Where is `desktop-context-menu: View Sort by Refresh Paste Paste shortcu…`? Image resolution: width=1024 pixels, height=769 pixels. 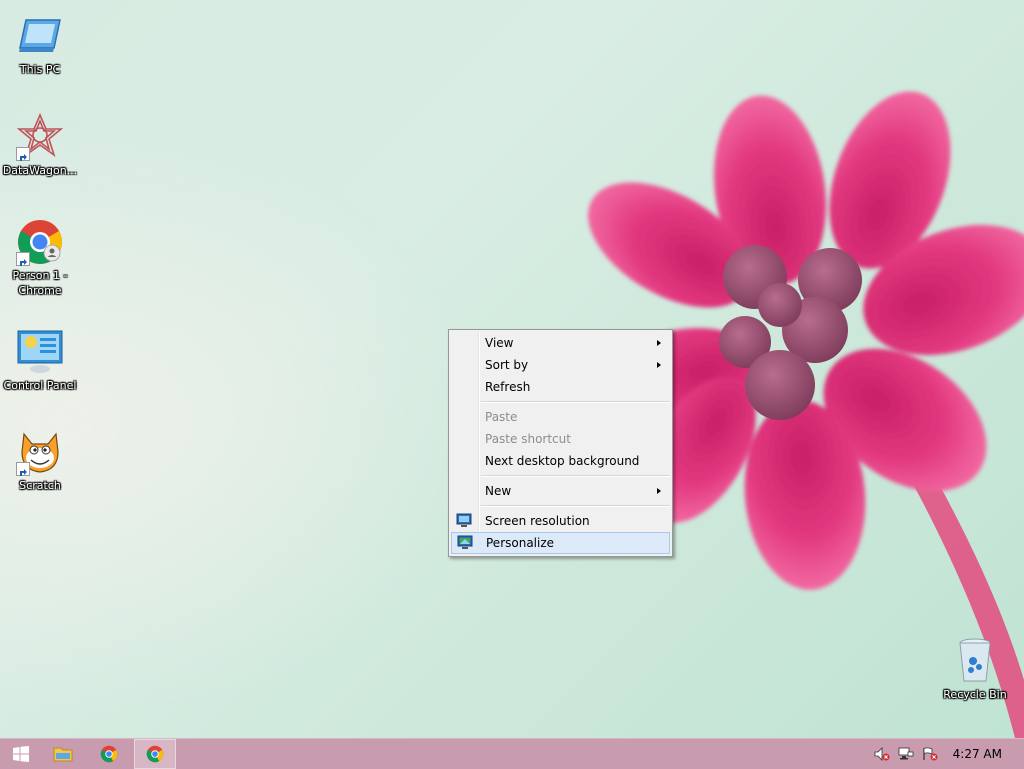 desktop-context-menu: View Sort by Refresh Paste Paste shortcu… is located at coordinates (560, 443).